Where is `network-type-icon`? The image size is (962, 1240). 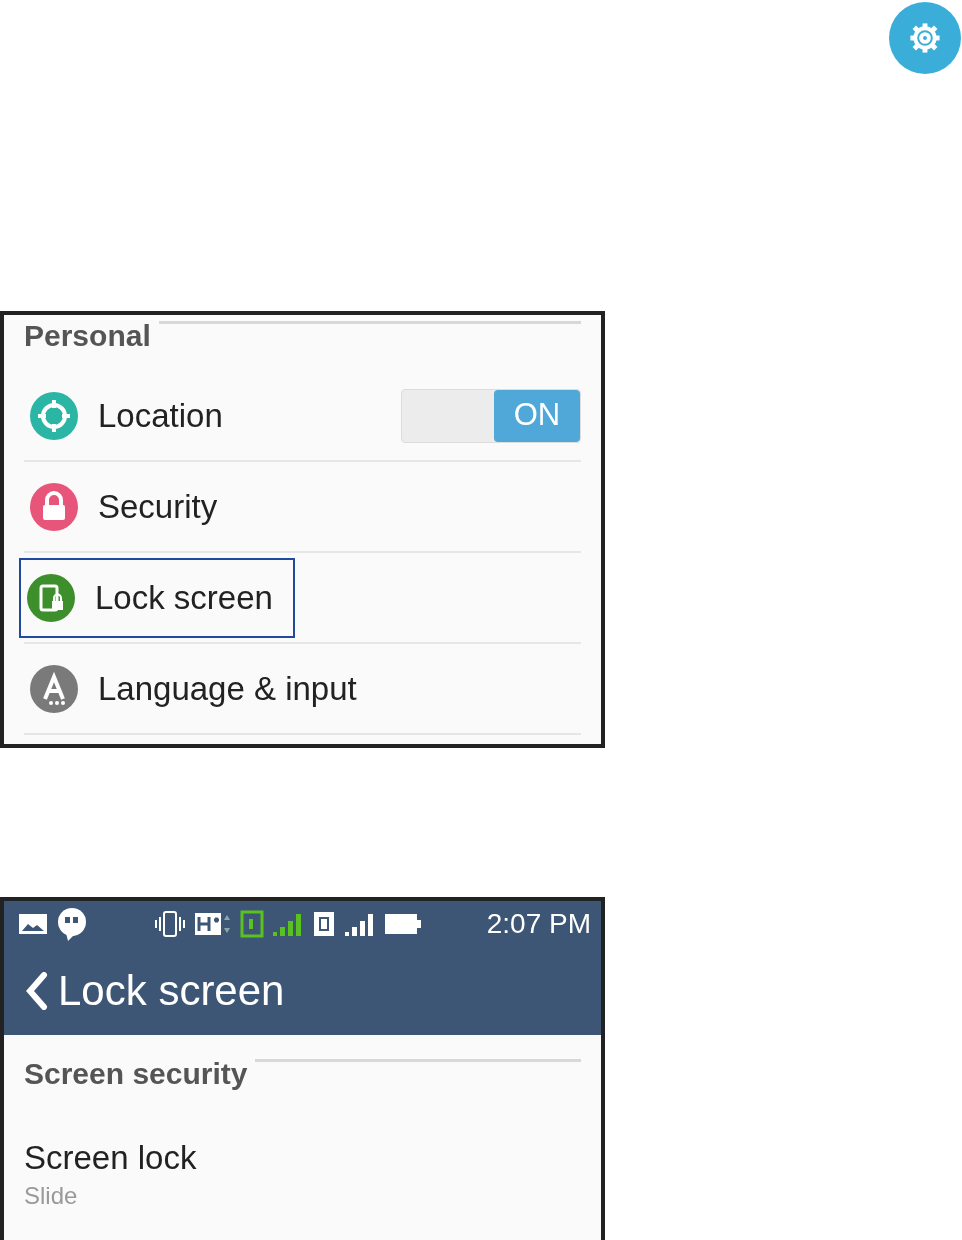
network-type-icon is located at coordinates (213, 924).